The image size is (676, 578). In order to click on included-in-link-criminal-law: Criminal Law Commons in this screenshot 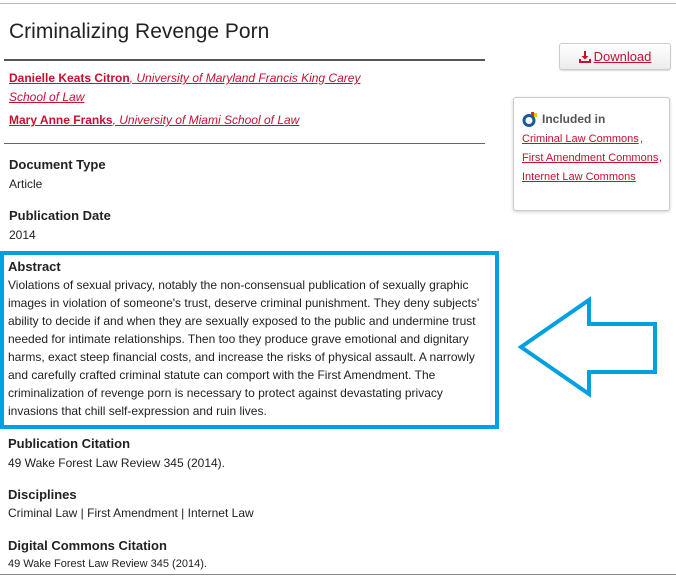, I will do `click(580, 139)`.